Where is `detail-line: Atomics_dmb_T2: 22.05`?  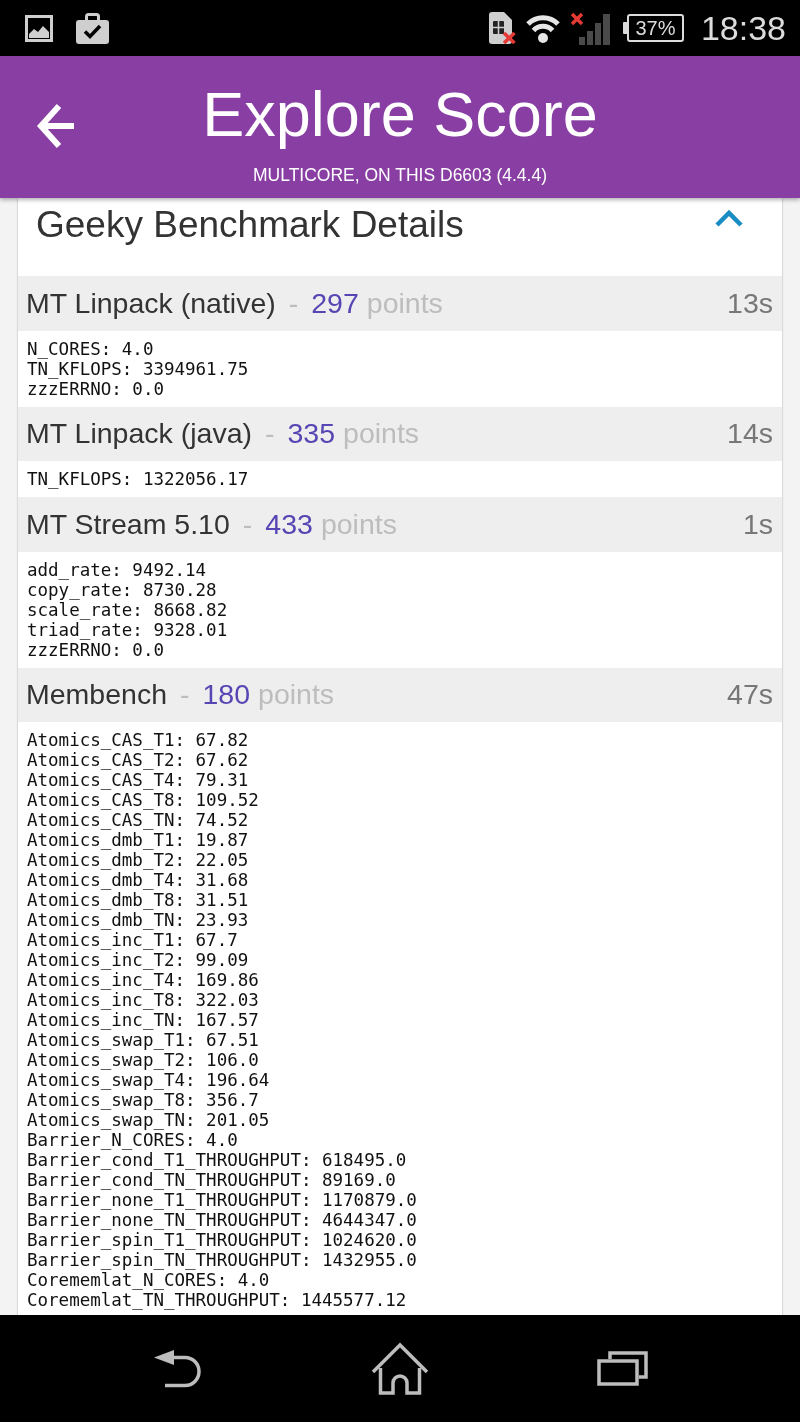
detail-line: Atomics_dmb_T2: 22.05 is located at coordinates (138, 860).